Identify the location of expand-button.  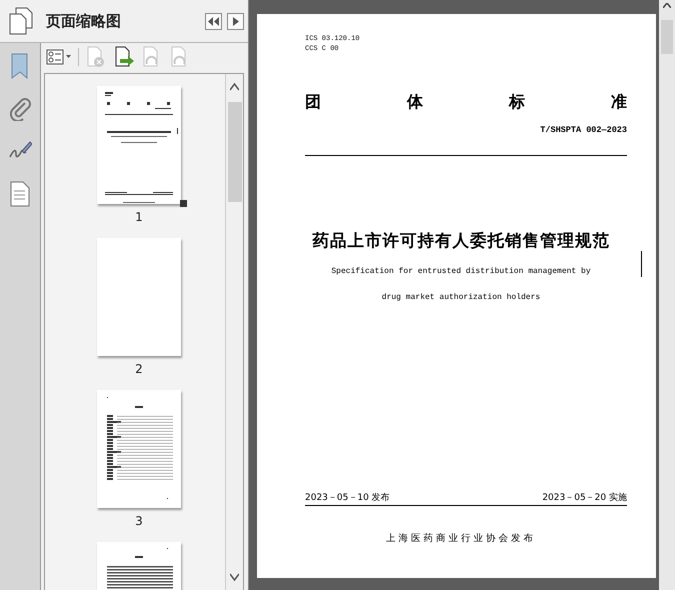
(235, 21).